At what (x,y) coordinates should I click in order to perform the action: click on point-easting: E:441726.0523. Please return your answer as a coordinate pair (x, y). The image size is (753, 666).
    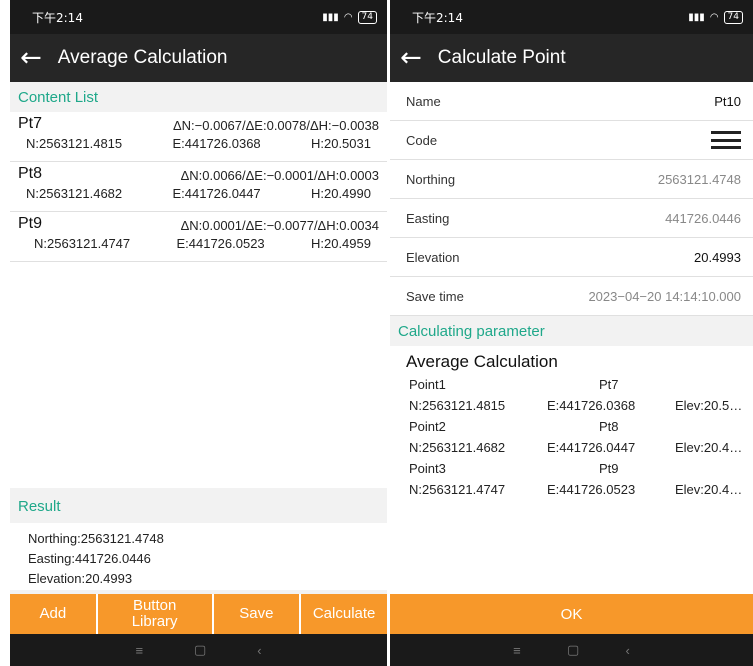
    Looking at the image, I should click on (220, 243).